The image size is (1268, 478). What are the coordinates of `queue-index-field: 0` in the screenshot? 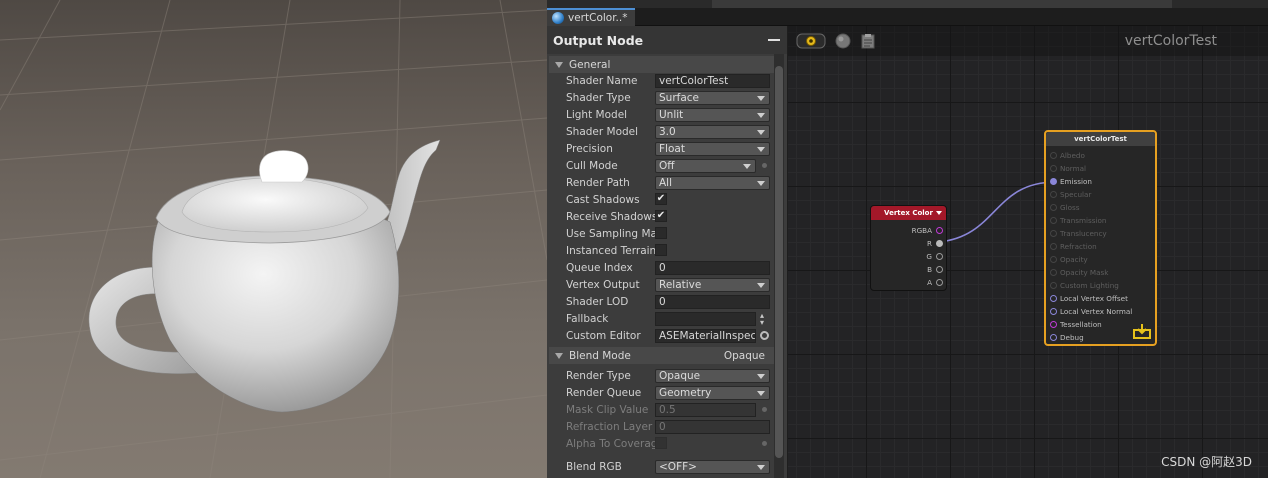 It's located at (712, 268).